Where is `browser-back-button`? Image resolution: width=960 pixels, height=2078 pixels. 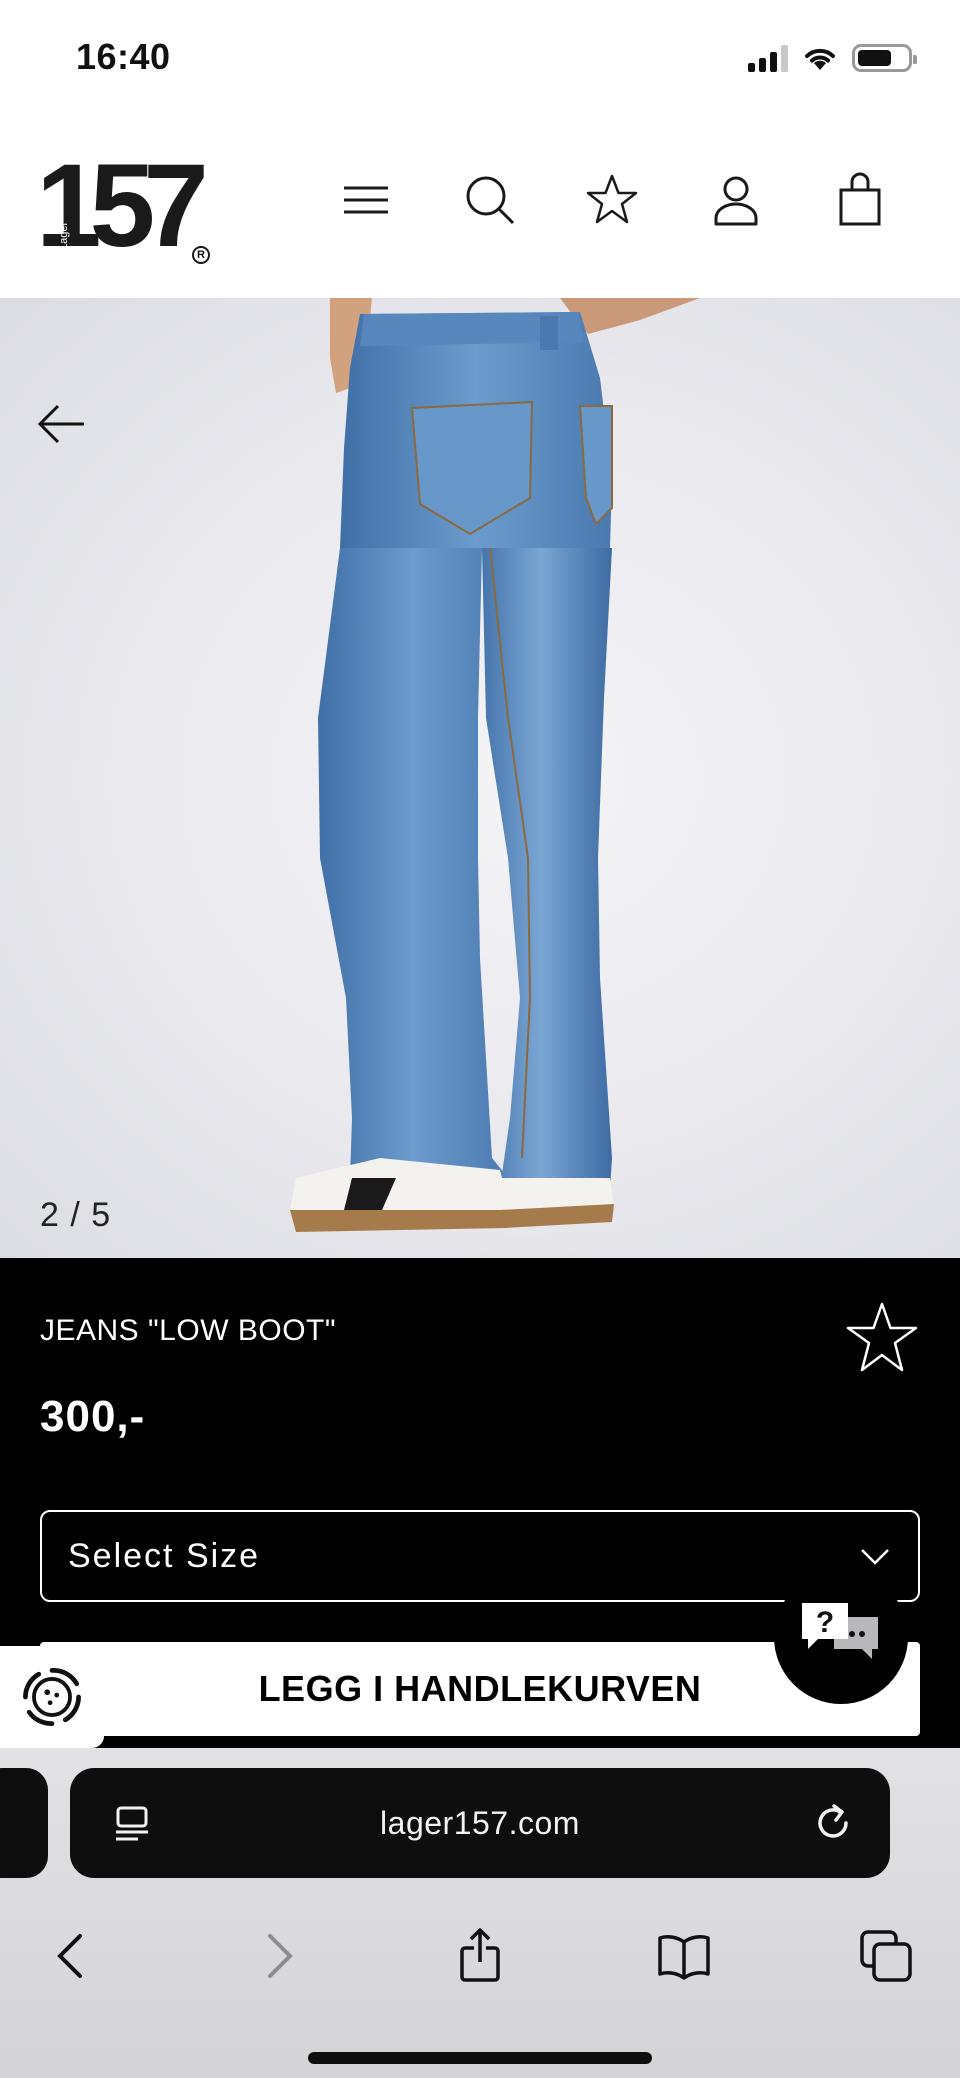 browser-back-button is located at coordinates (72, 1956).